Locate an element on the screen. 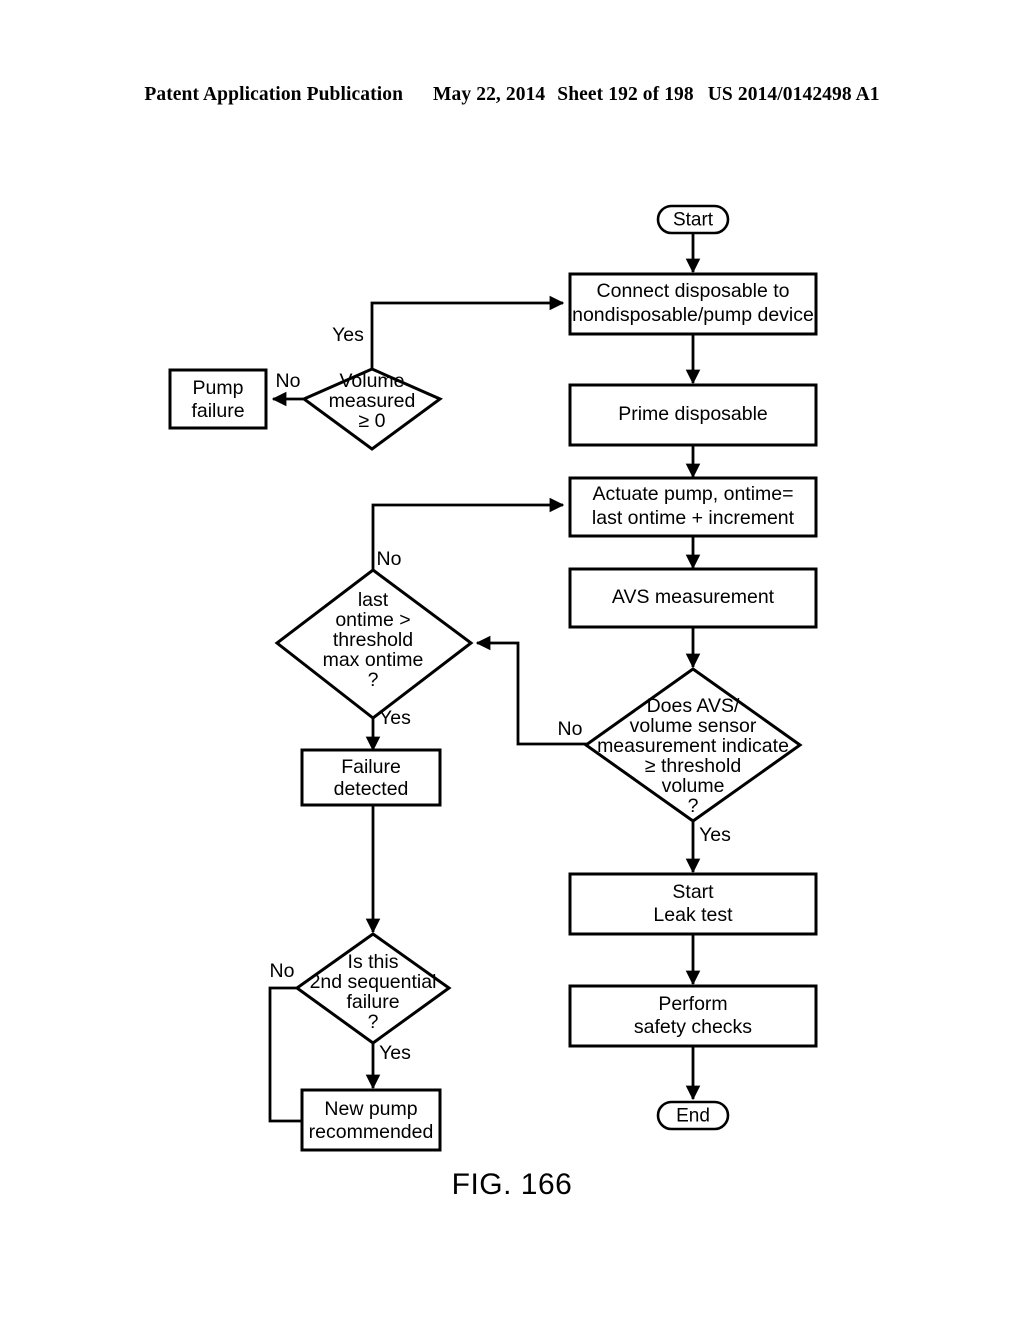 The width and height of the screenshot is (1024, 1320). edge-label-ontime-no: No is located at coordinates (389, 559).